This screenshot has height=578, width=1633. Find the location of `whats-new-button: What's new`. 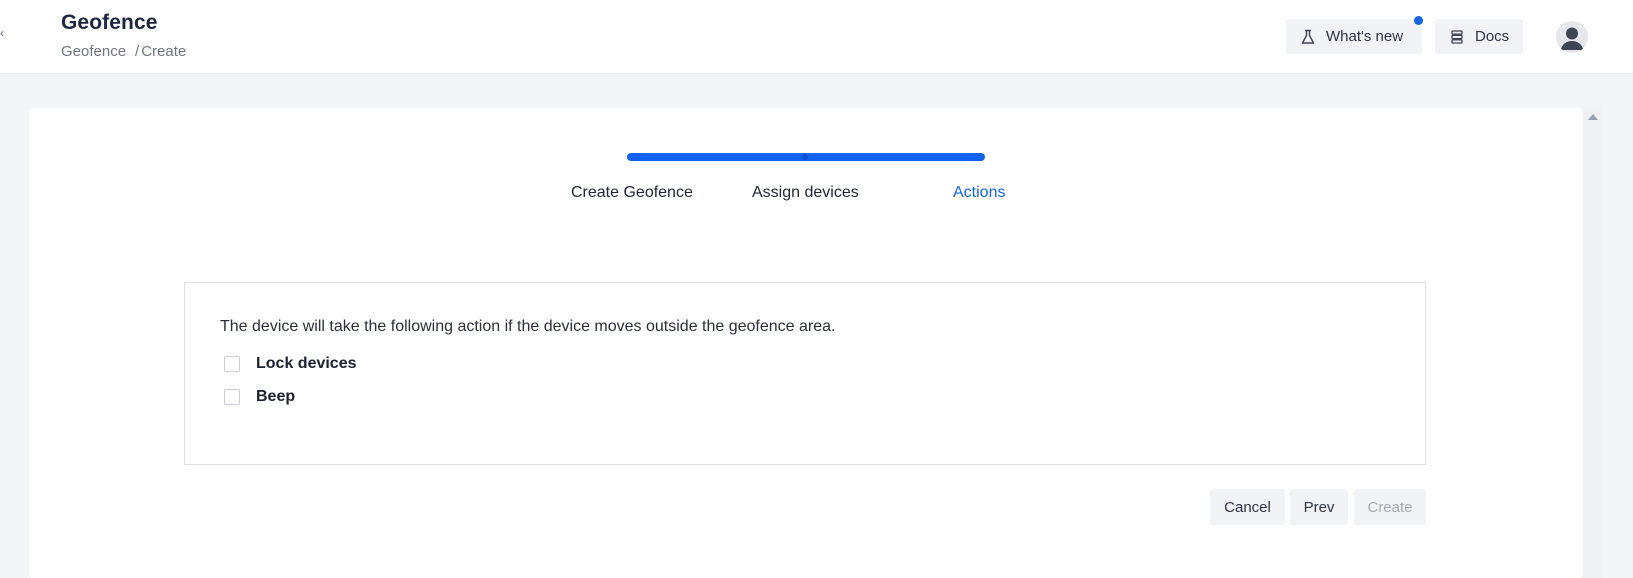

whats-new-button: What's new is located at coordinates (1354, 36).